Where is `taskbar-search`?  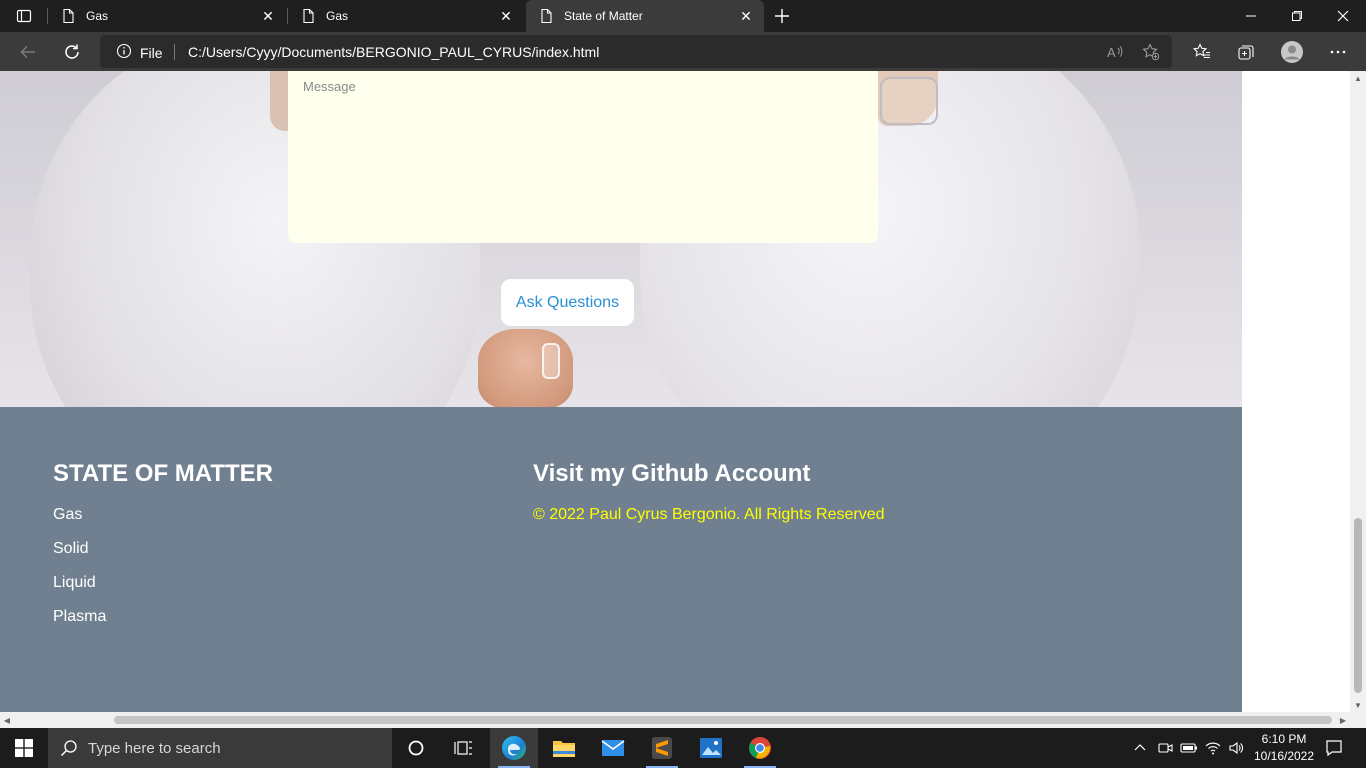 taskbar-search is located at coordinates (220, 748).